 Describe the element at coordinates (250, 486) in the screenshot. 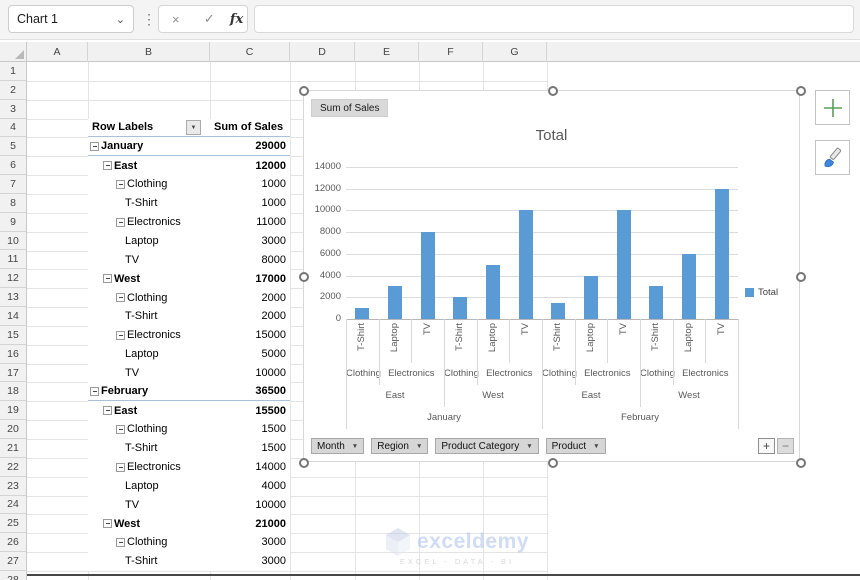

I see `pivot-row-value: 4000` at that location.